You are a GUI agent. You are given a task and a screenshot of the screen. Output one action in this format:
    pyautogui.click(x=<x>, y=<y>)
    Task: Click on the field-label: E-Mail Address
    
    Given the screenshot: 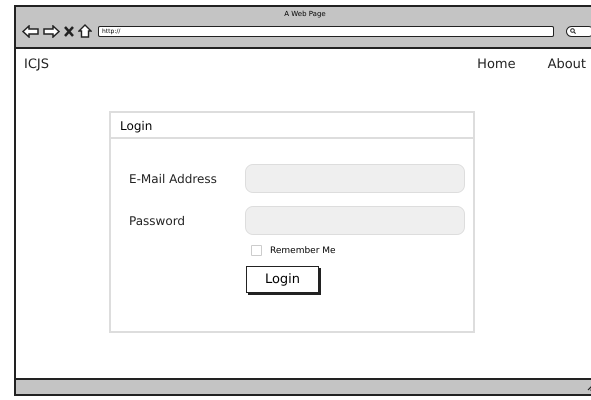 What is the action you would take?
    pyautogui.click(x=173, y=179)
    